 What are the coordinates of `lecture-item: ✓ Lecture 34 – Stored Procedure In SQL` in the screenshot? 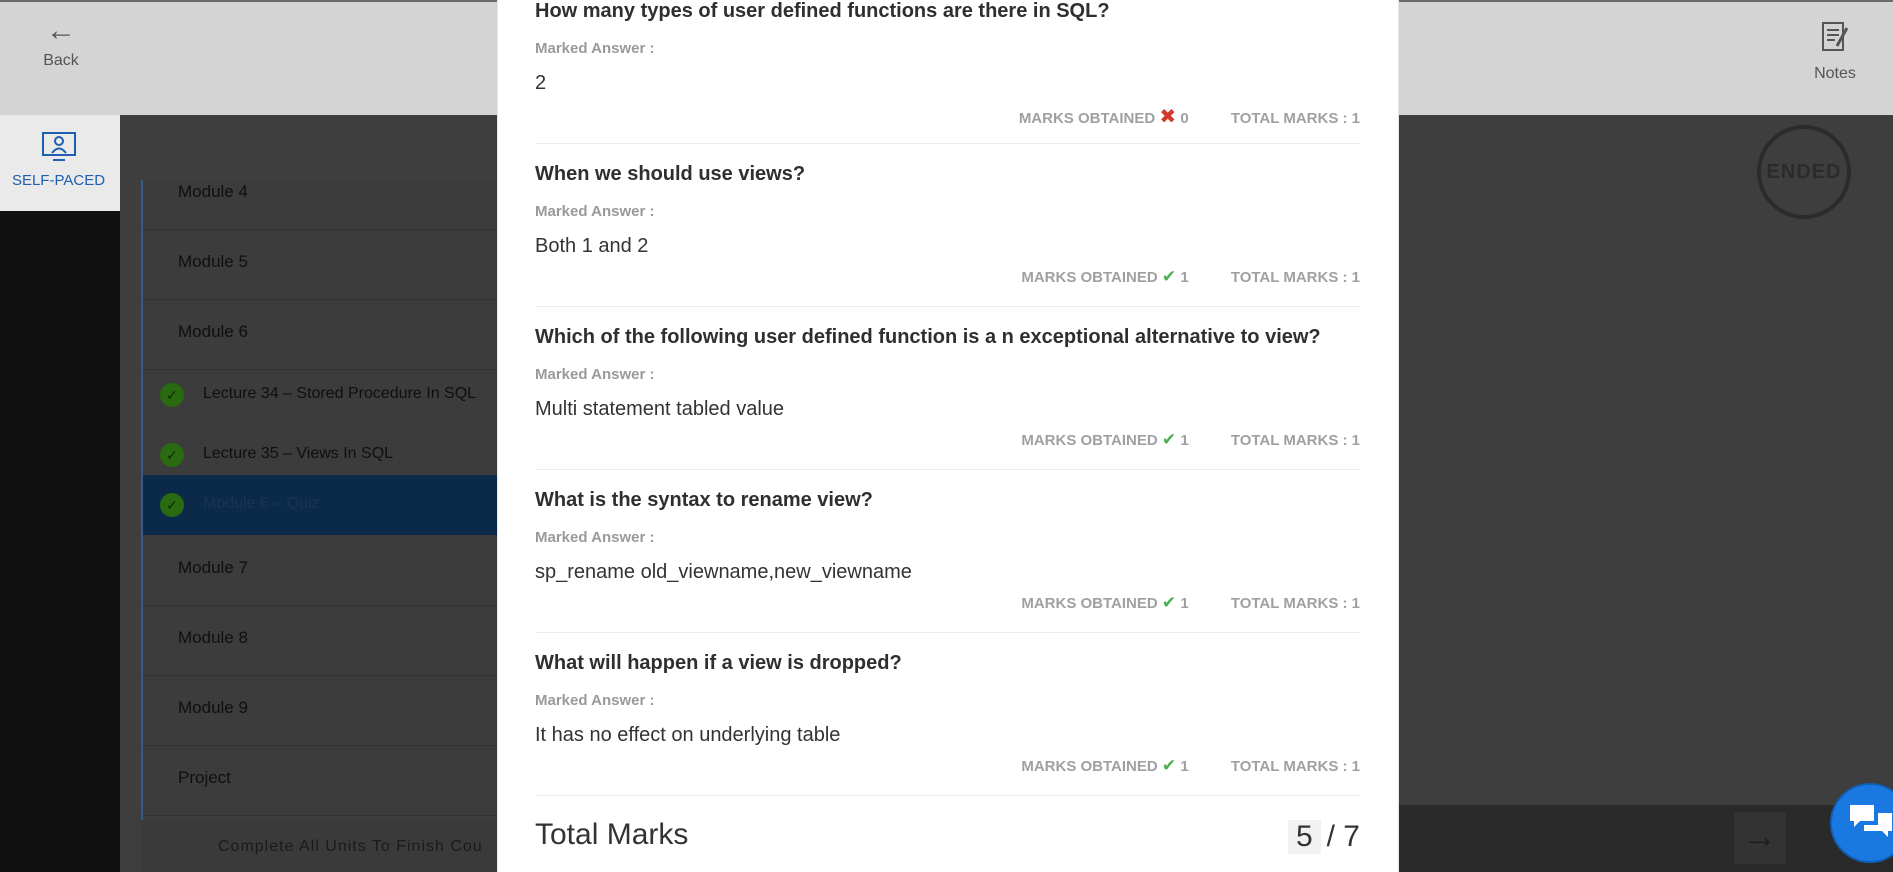 It's located at (323, 395).